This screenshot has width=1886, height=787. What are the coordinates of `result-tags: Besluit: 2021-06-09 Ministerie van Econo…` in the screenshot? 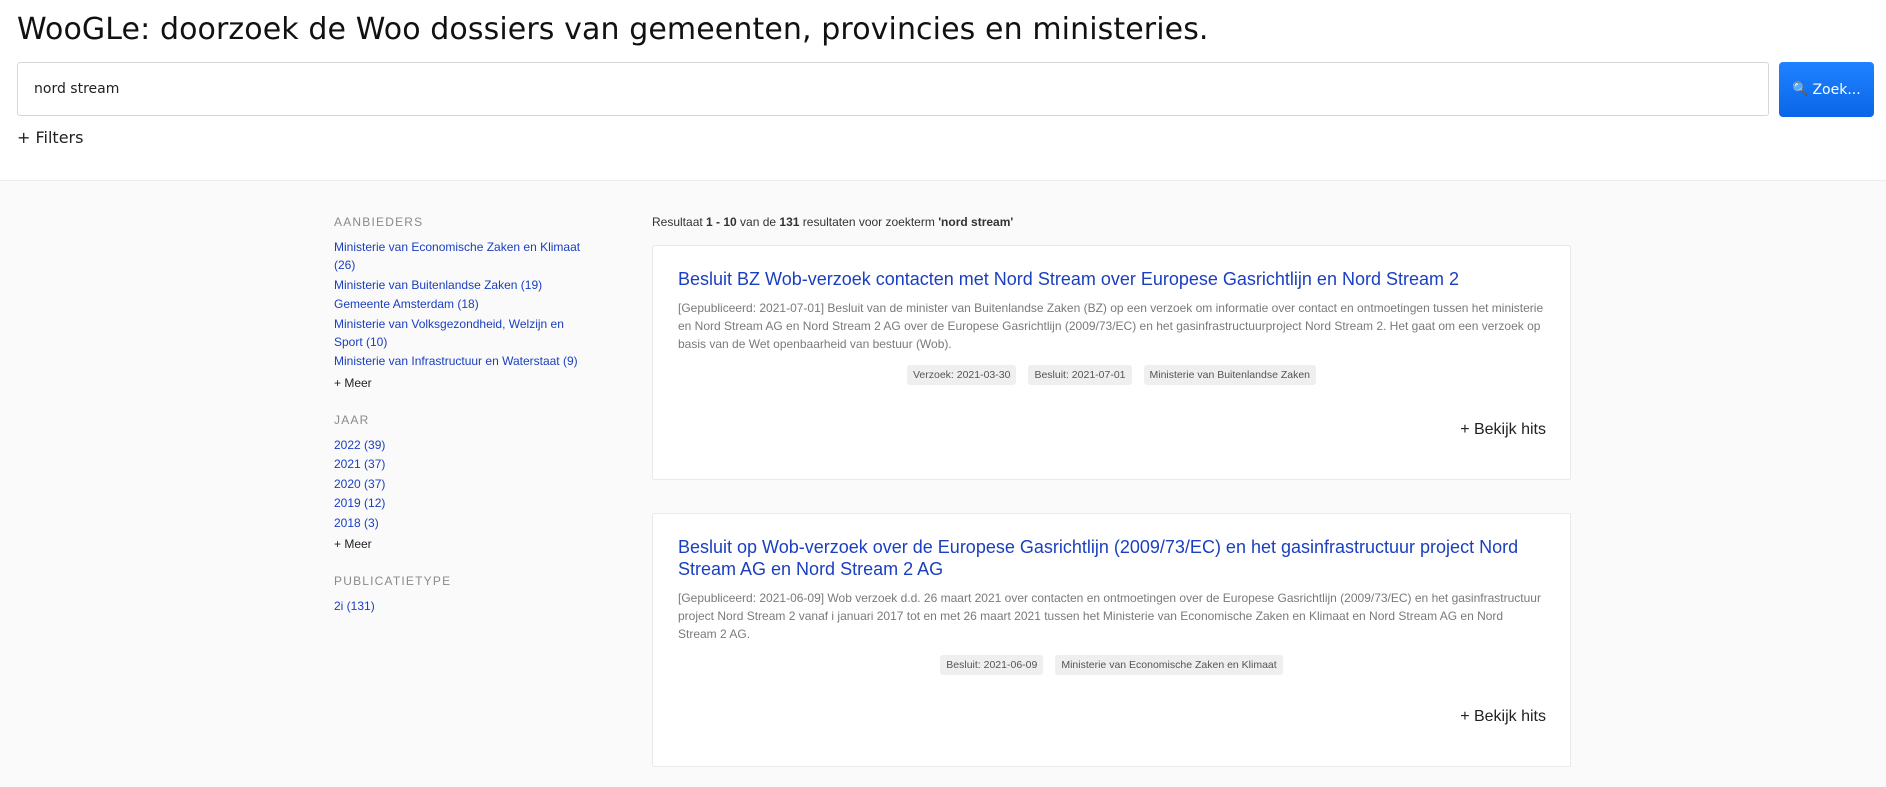 It's located at (1111, 665).